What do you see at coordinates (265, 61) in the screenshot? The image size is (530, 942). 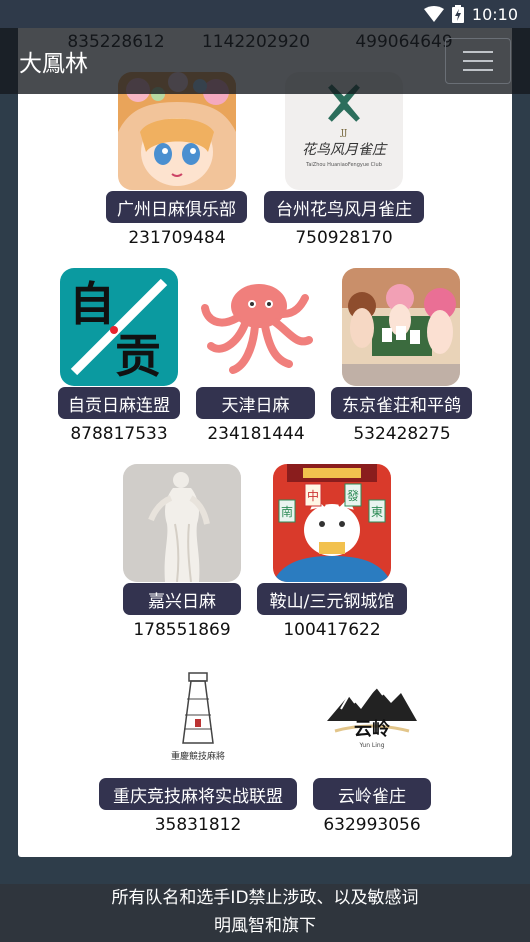 I see `app-bar: 大鳳林` at bounding box center [265, 61].